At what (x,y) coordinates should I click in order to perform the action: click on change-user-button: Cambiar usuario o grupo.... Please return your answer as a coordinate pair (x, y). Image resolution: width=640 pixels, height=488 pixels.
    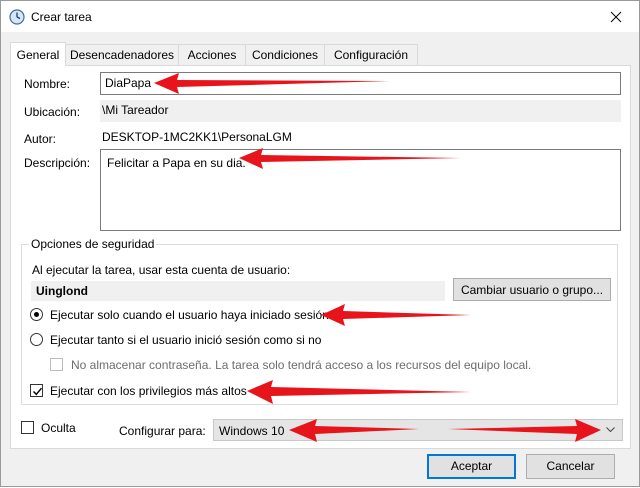
    Looking at the image, I should click on (532, 289).